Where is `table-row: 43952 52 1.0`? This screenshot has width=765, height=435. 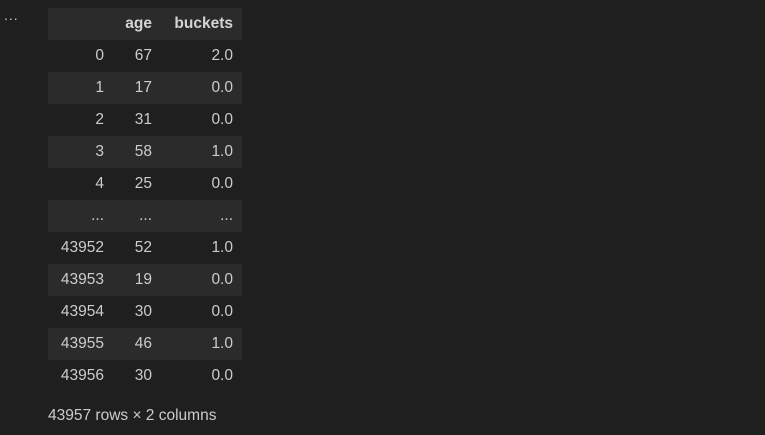
table-row: 43952 52 1.0 is located at coordinates (145, 248).